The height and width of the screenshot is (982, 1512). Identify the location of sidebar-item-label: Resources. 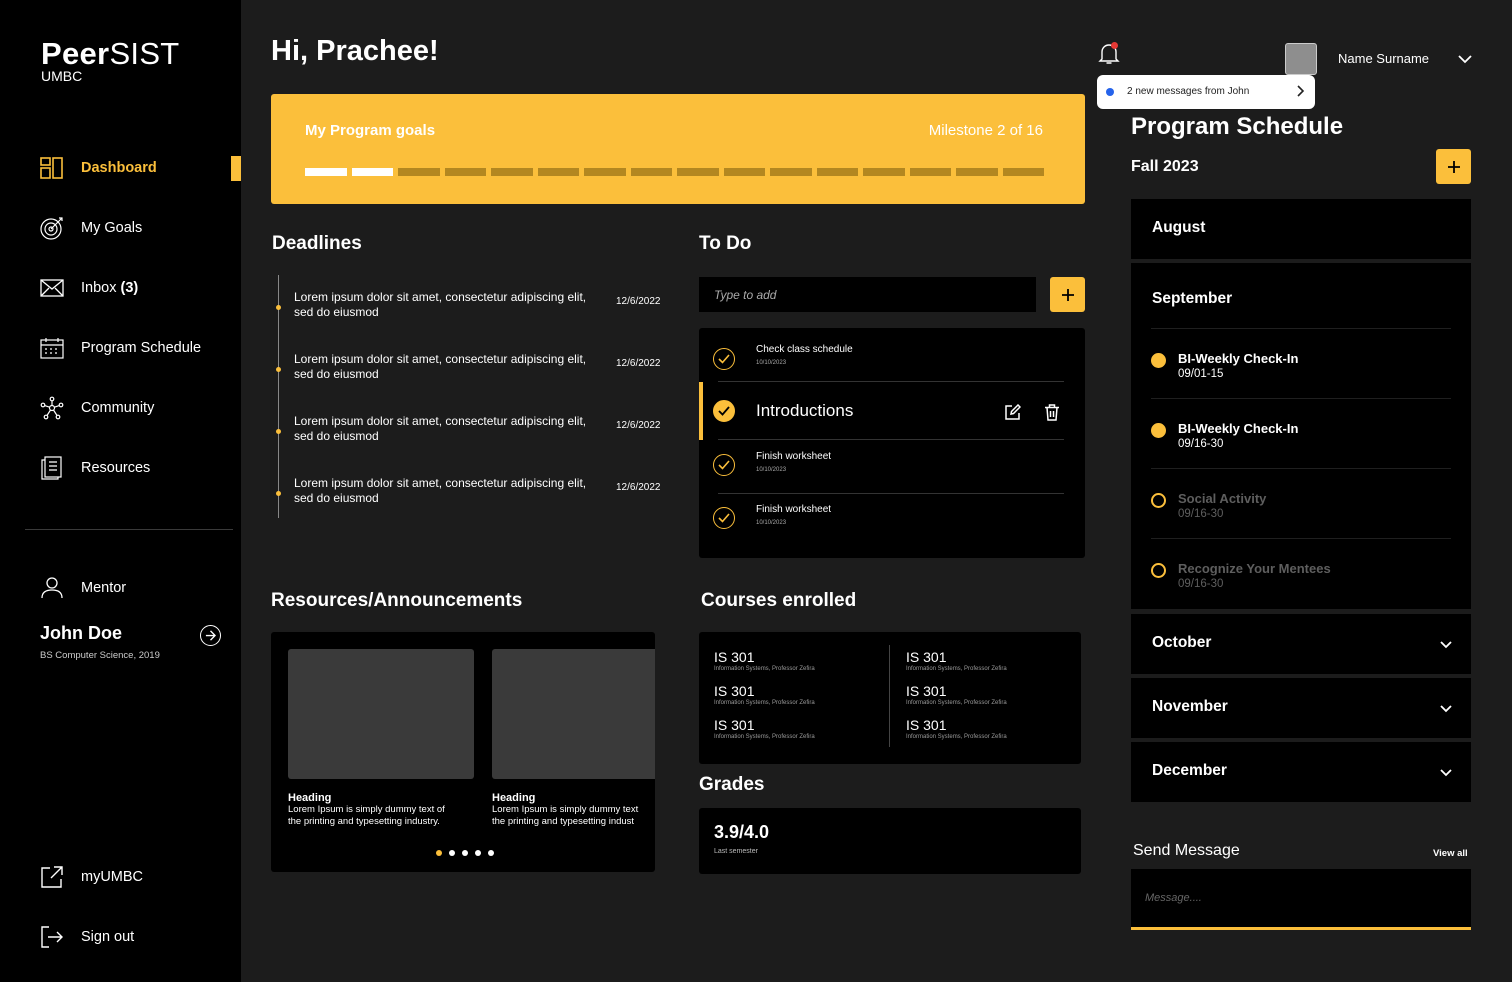
(116, 468).